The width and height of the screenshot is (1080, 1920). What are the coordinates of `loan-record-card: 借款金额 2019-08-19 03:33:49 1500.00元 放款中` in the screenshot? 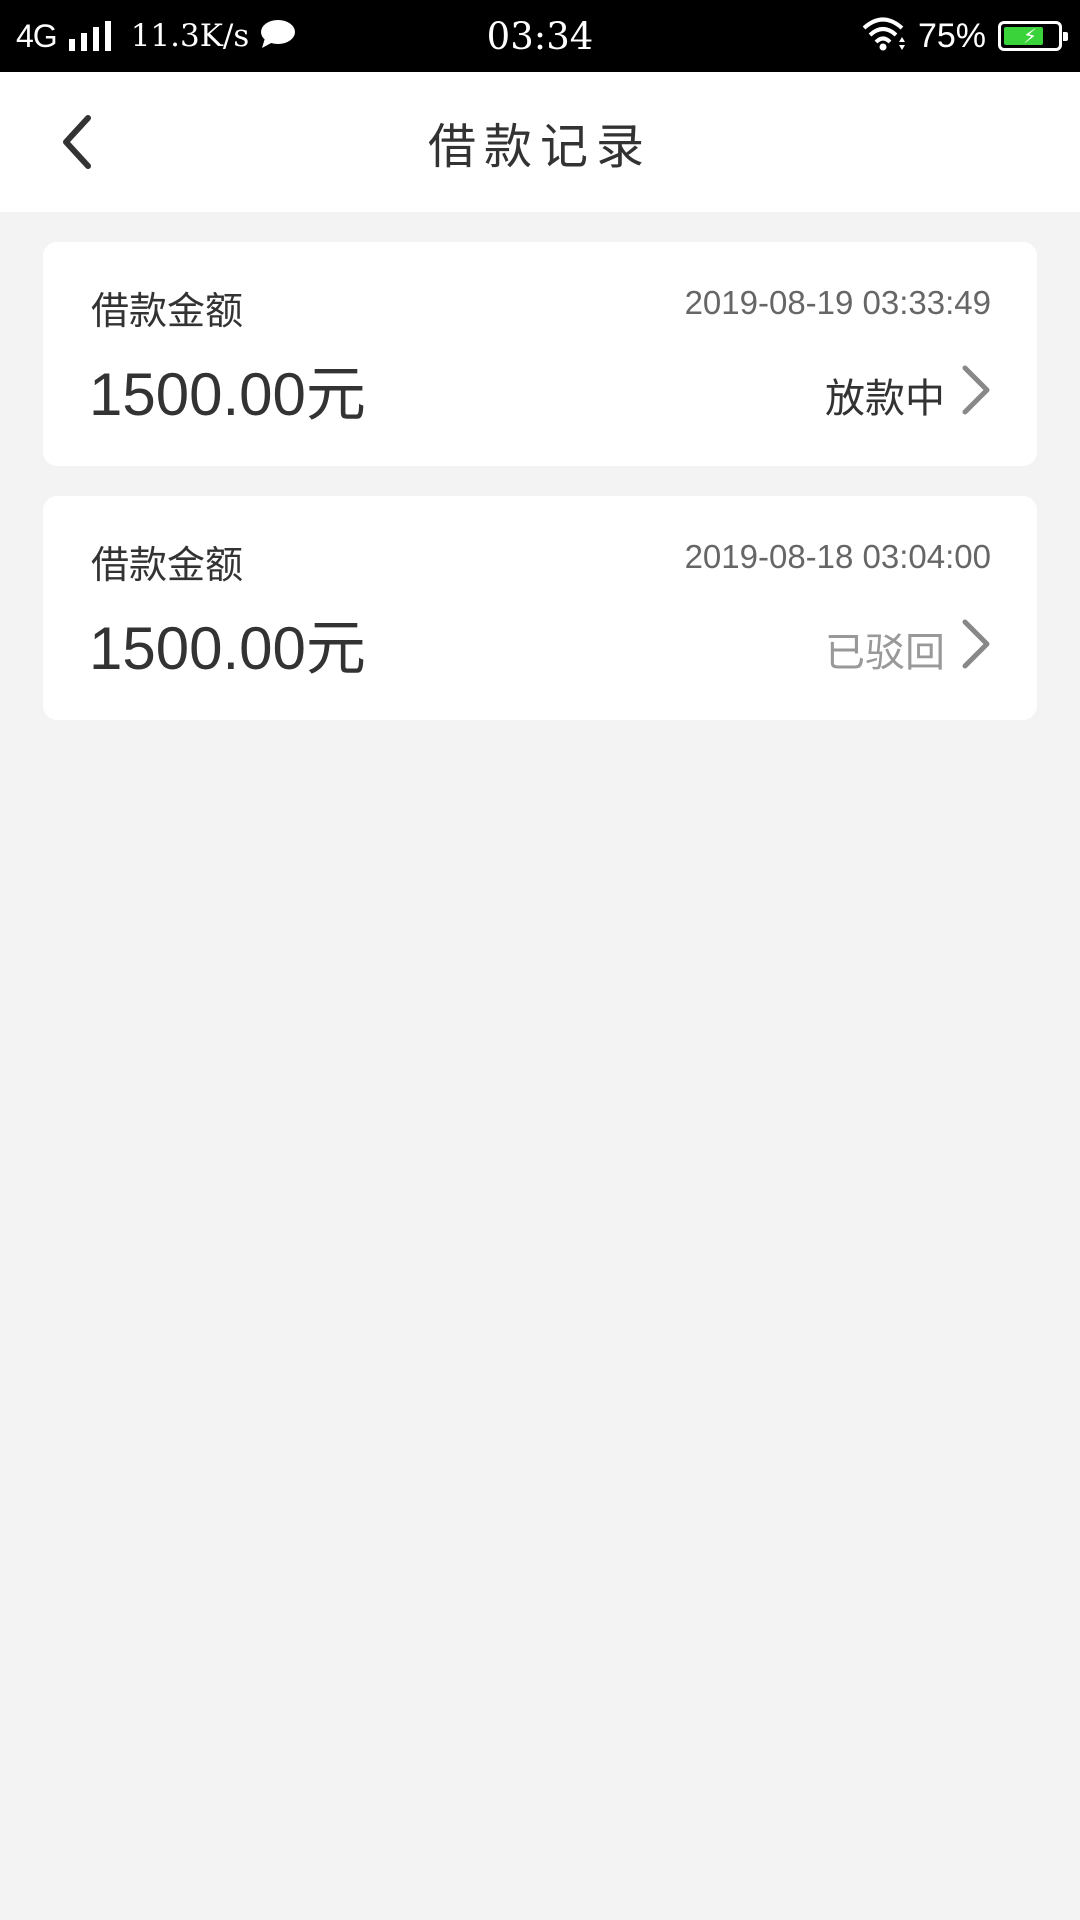 It's located at (540, 354).